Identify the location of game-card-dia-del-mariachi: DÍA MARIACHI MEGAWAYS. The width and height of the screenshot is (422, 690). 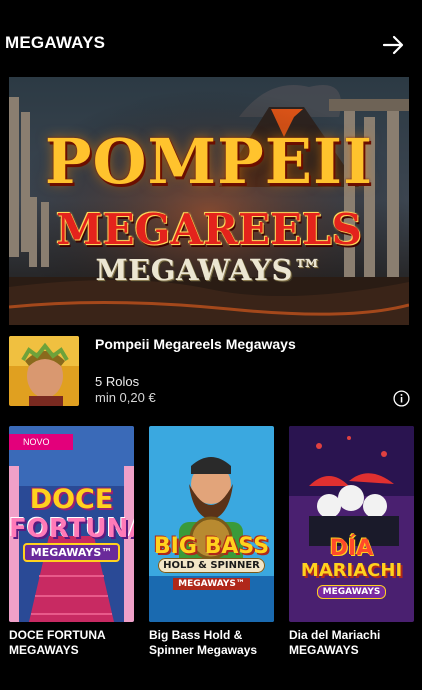
(351, 524).